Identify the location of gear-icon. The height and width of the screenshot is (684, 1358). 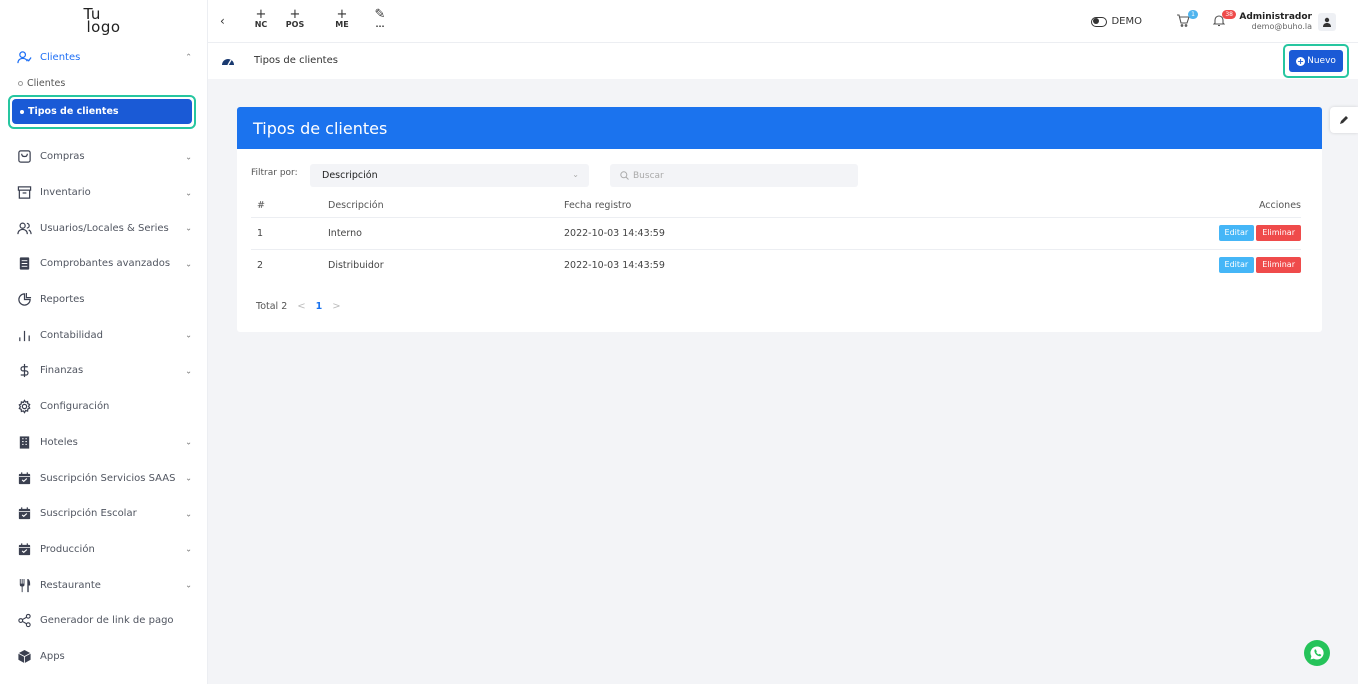
(24, 407).